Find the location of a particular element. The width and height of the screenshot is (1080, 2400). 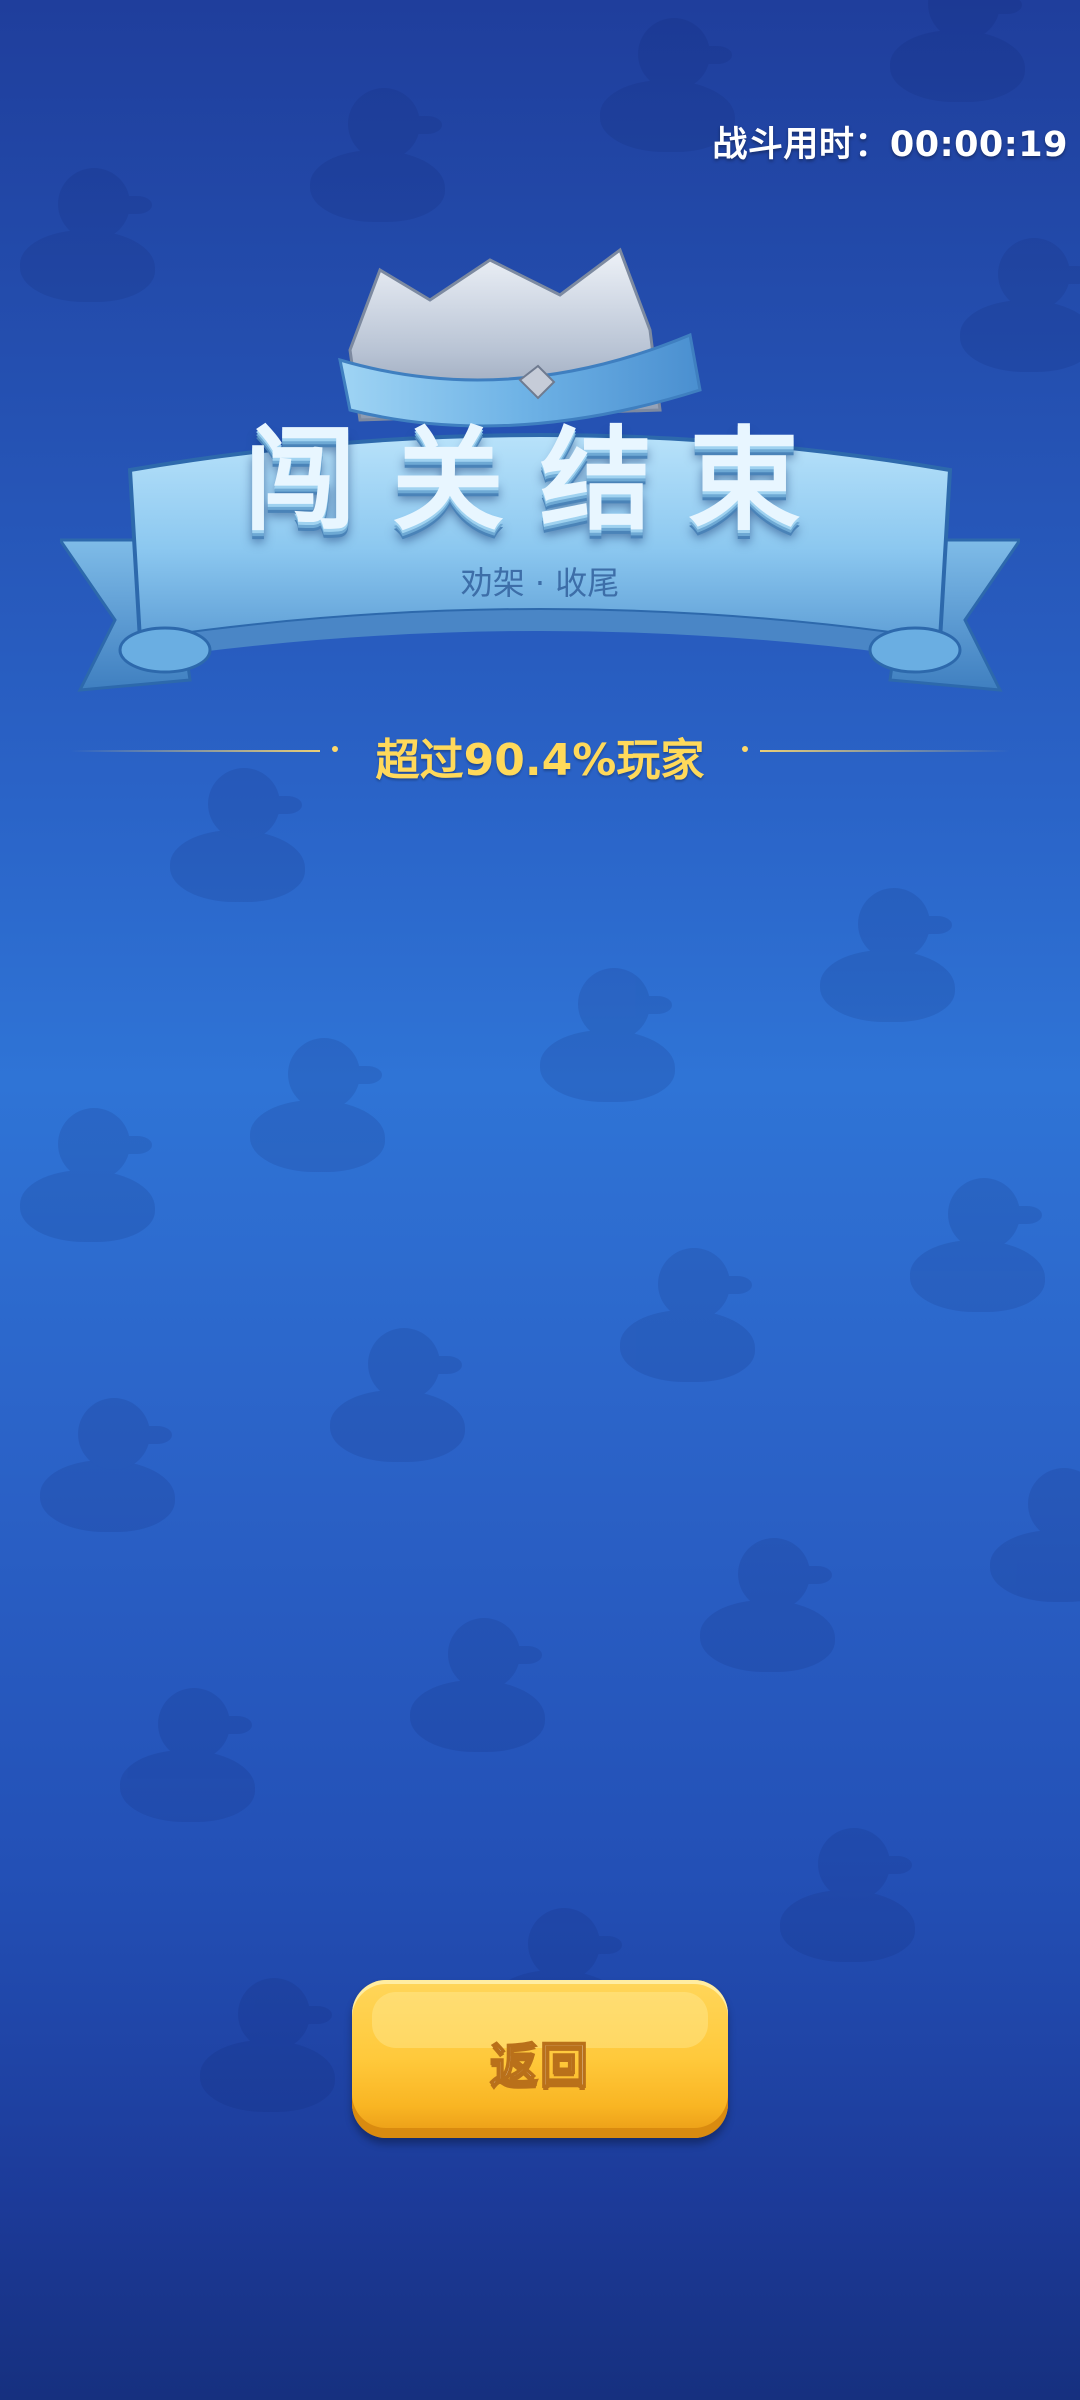

divider-right is located at coordinates (885, 751).